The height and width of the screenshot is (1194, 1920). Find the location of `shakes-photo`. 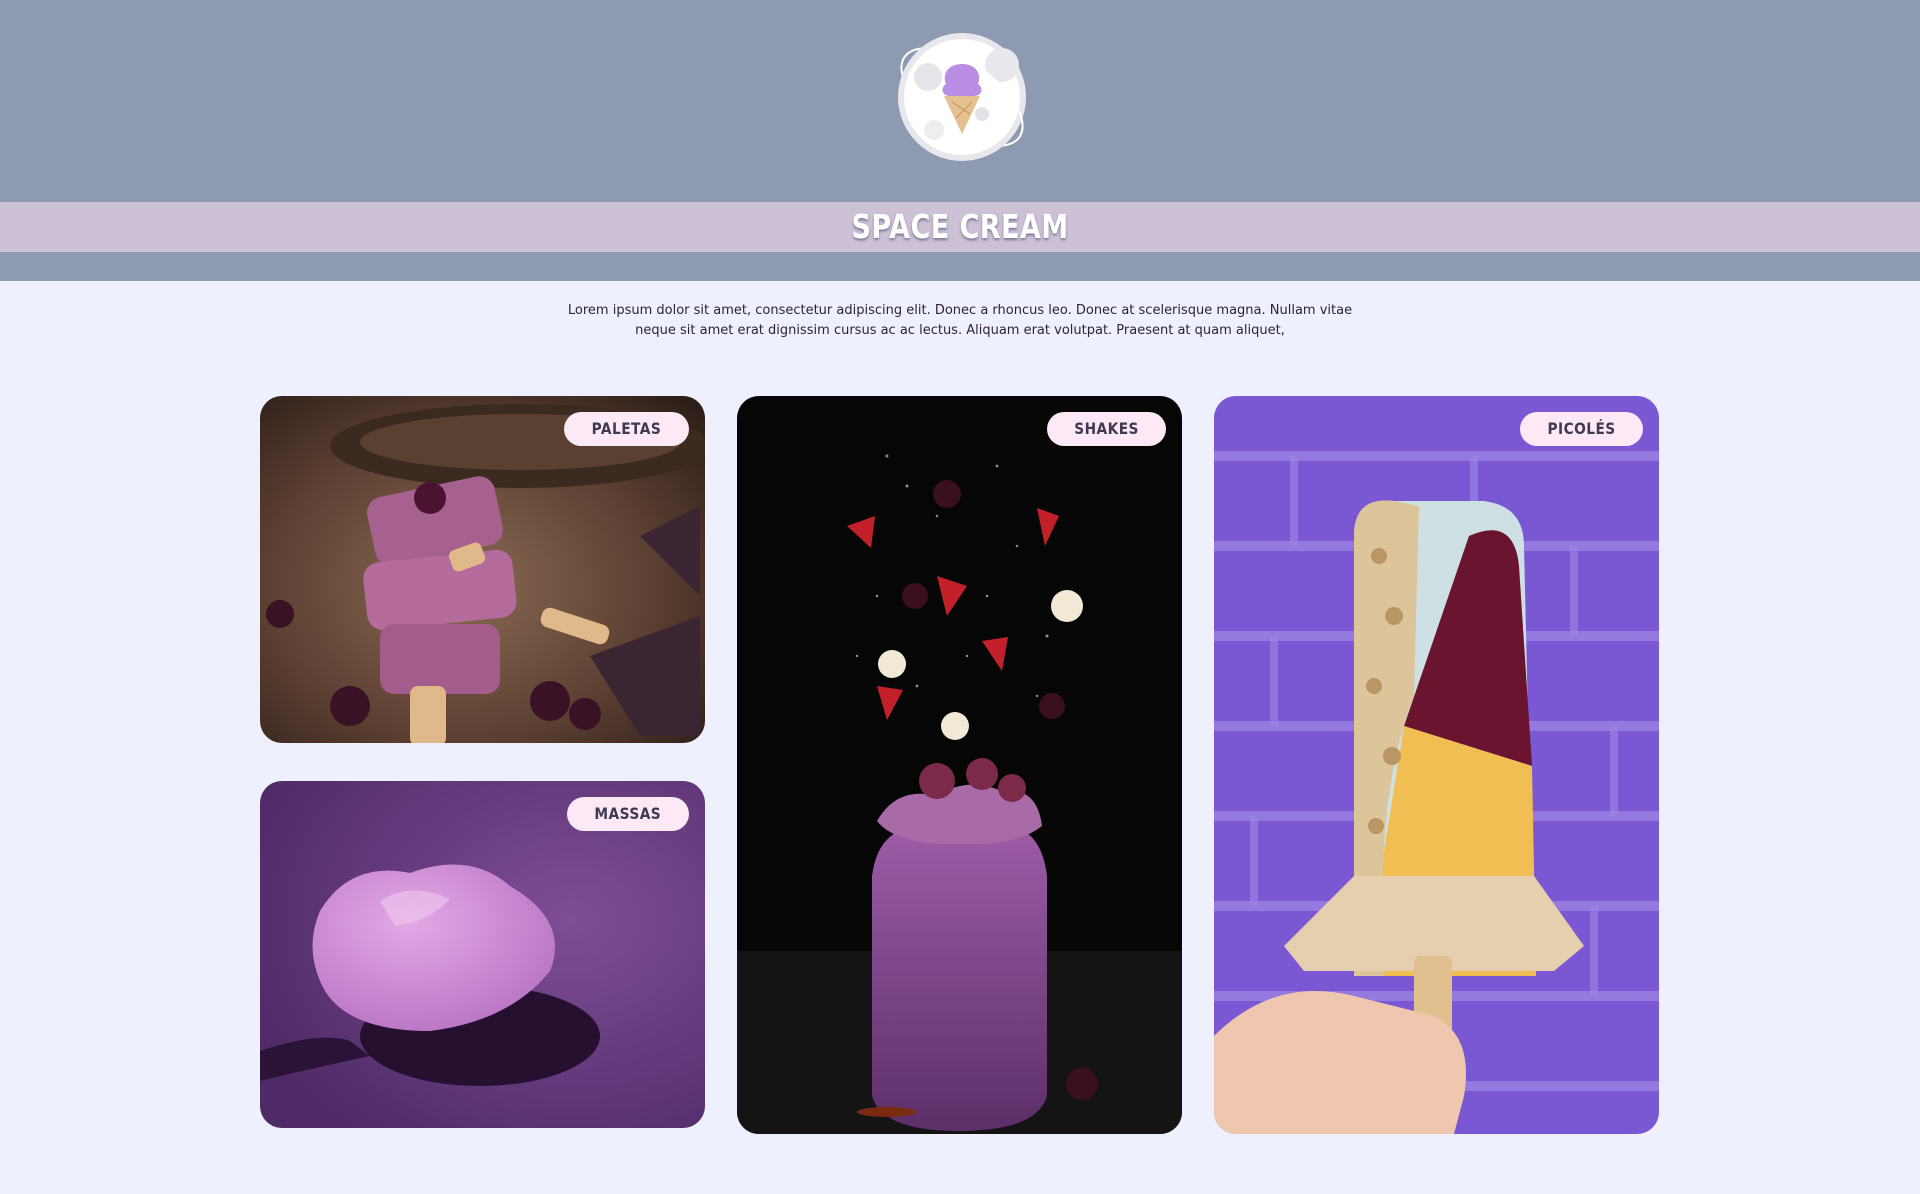

shakes-photo is located at coordinates (959, 765).